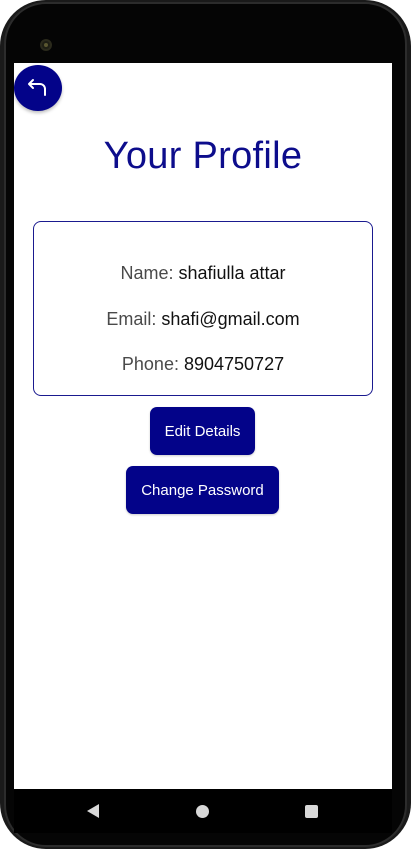 The width and height of the screenshot is (411, 849). I want to click on change-password-button: Change Password, so click(202, 490).